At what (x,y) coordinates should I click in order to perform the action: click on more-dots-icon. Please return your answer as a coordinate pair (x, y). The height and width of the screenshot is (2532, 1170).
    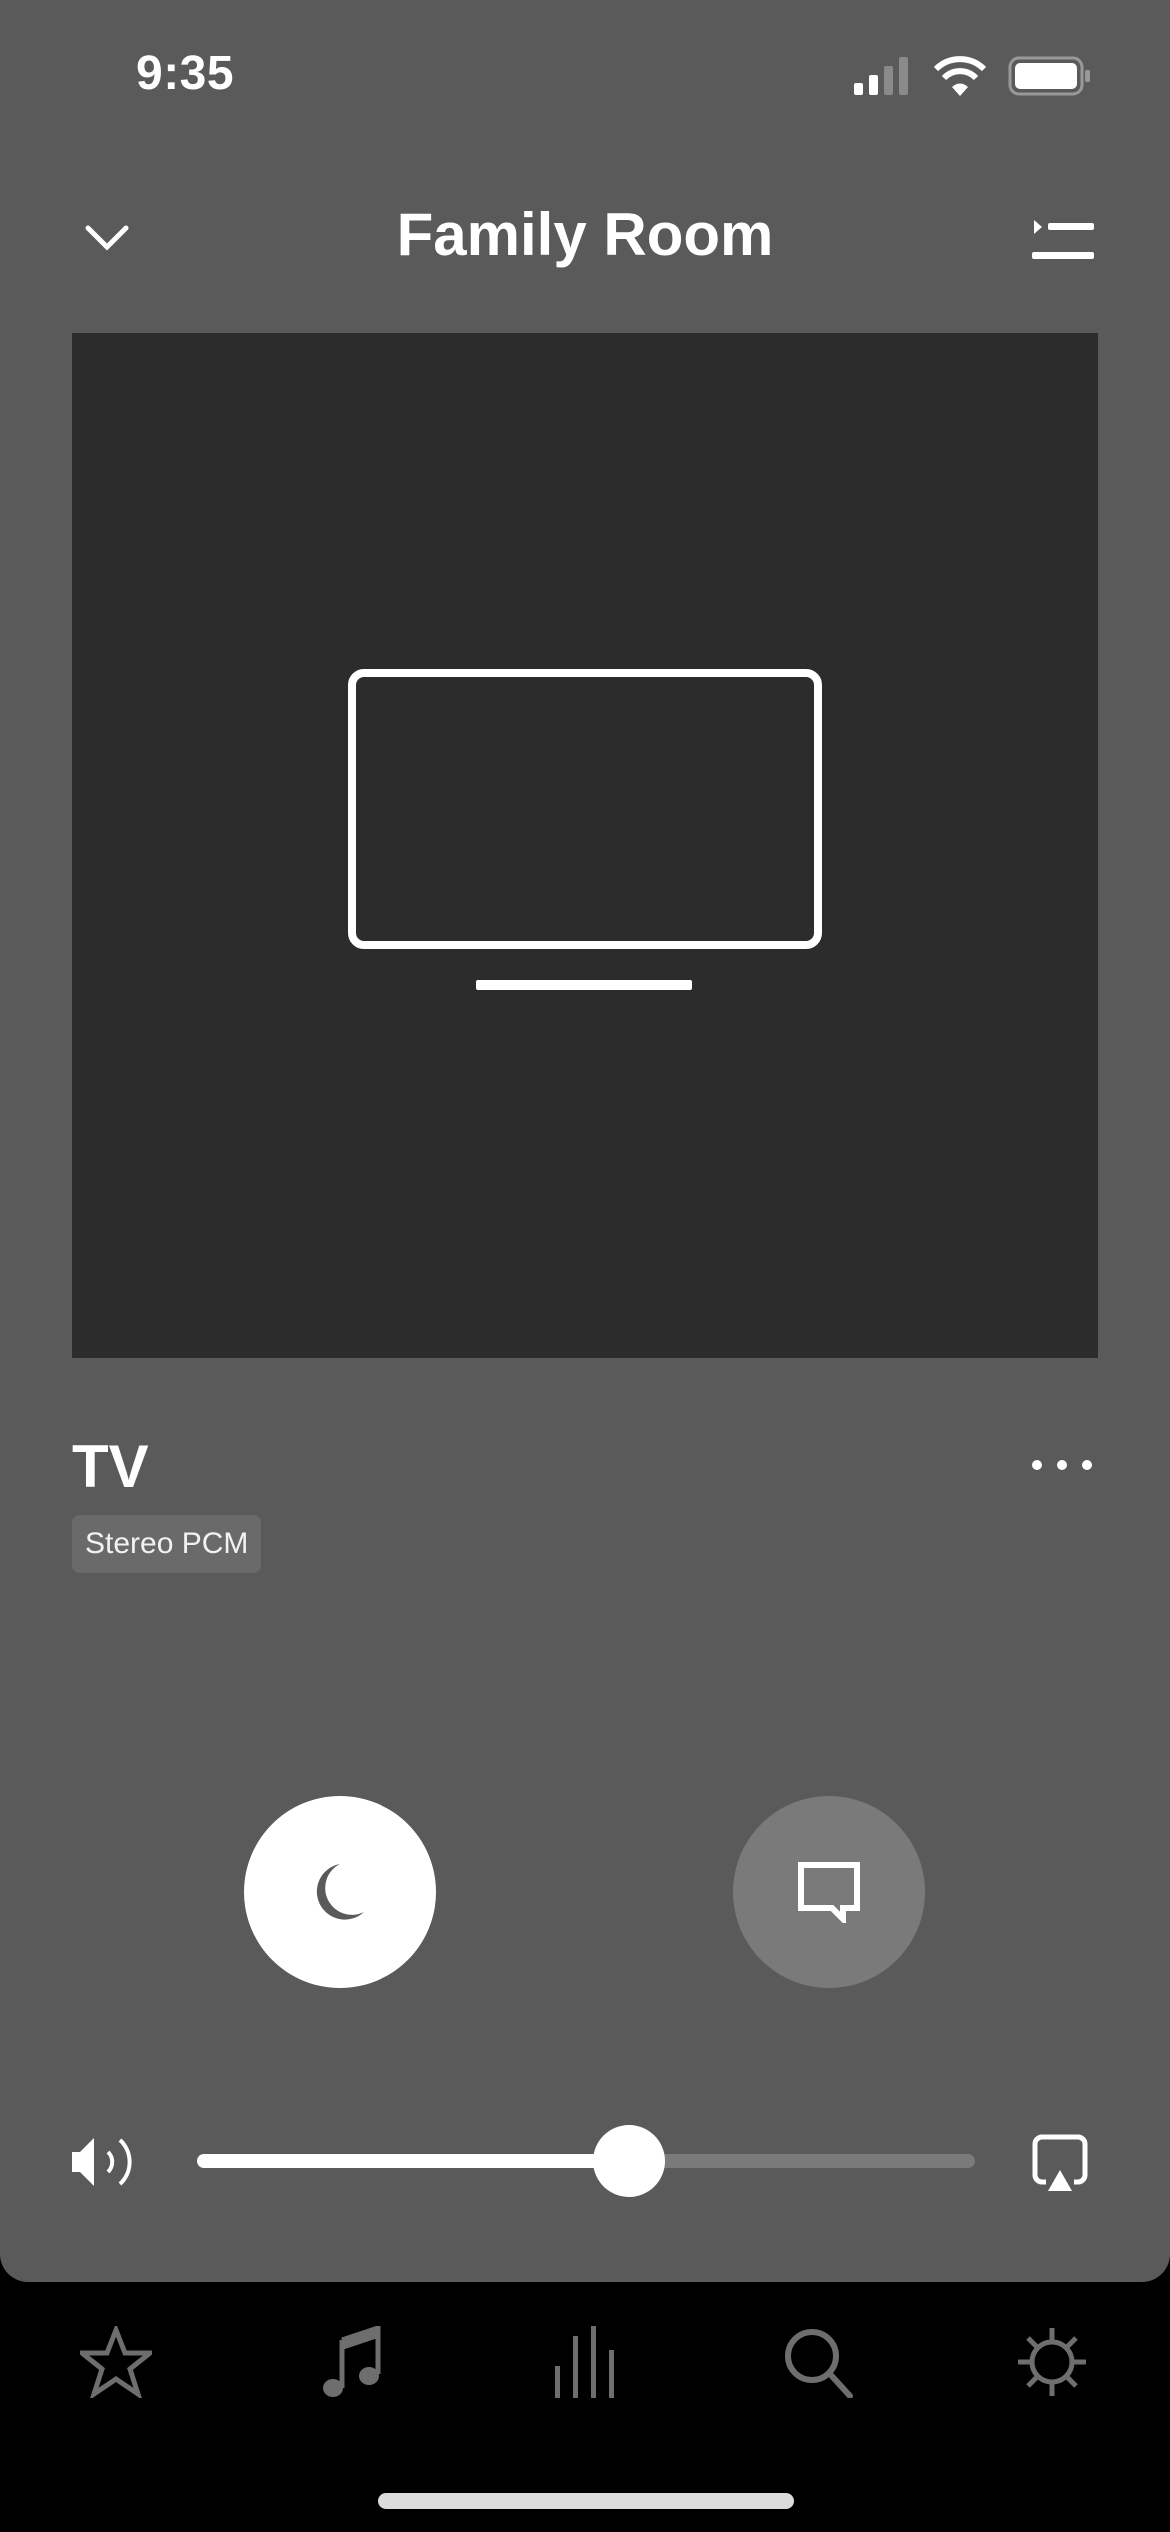
    Looking at the image, I should click on (1062, 1465).